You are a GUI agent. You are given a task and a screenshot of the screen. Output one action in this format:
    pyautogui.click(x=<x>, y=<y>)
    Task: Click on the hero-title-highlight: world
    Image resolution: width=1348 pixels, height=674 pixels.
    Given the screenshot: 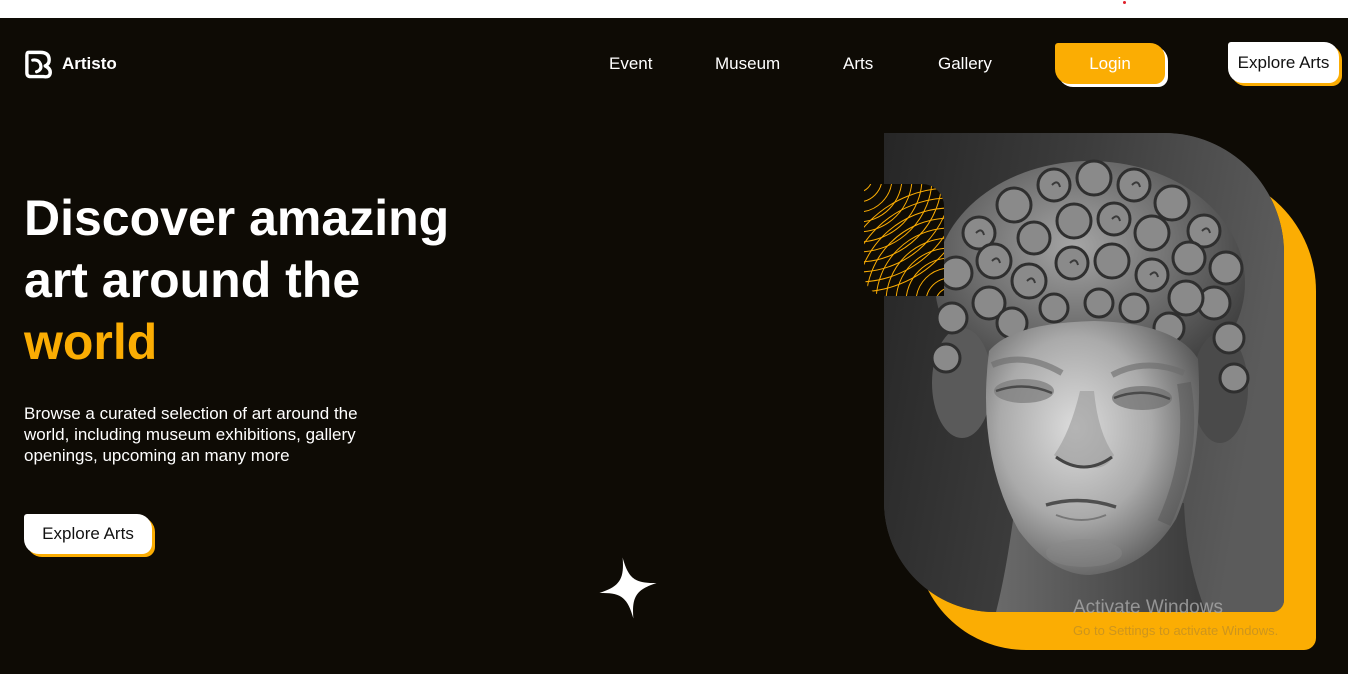 What is the action you would take?
    pyautogui.click(x=91, y=342)
    